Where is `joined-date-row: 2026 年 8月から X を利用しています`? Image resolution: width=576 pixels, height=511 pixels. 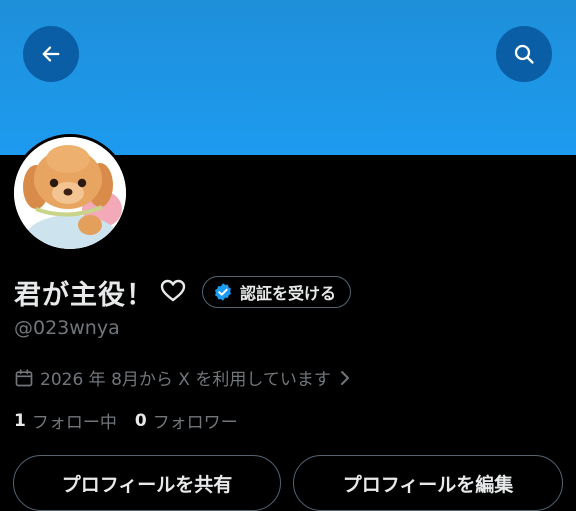 joined-date-row: 2026 年 8月から X を利用しています is located at coordinates (182, 377).